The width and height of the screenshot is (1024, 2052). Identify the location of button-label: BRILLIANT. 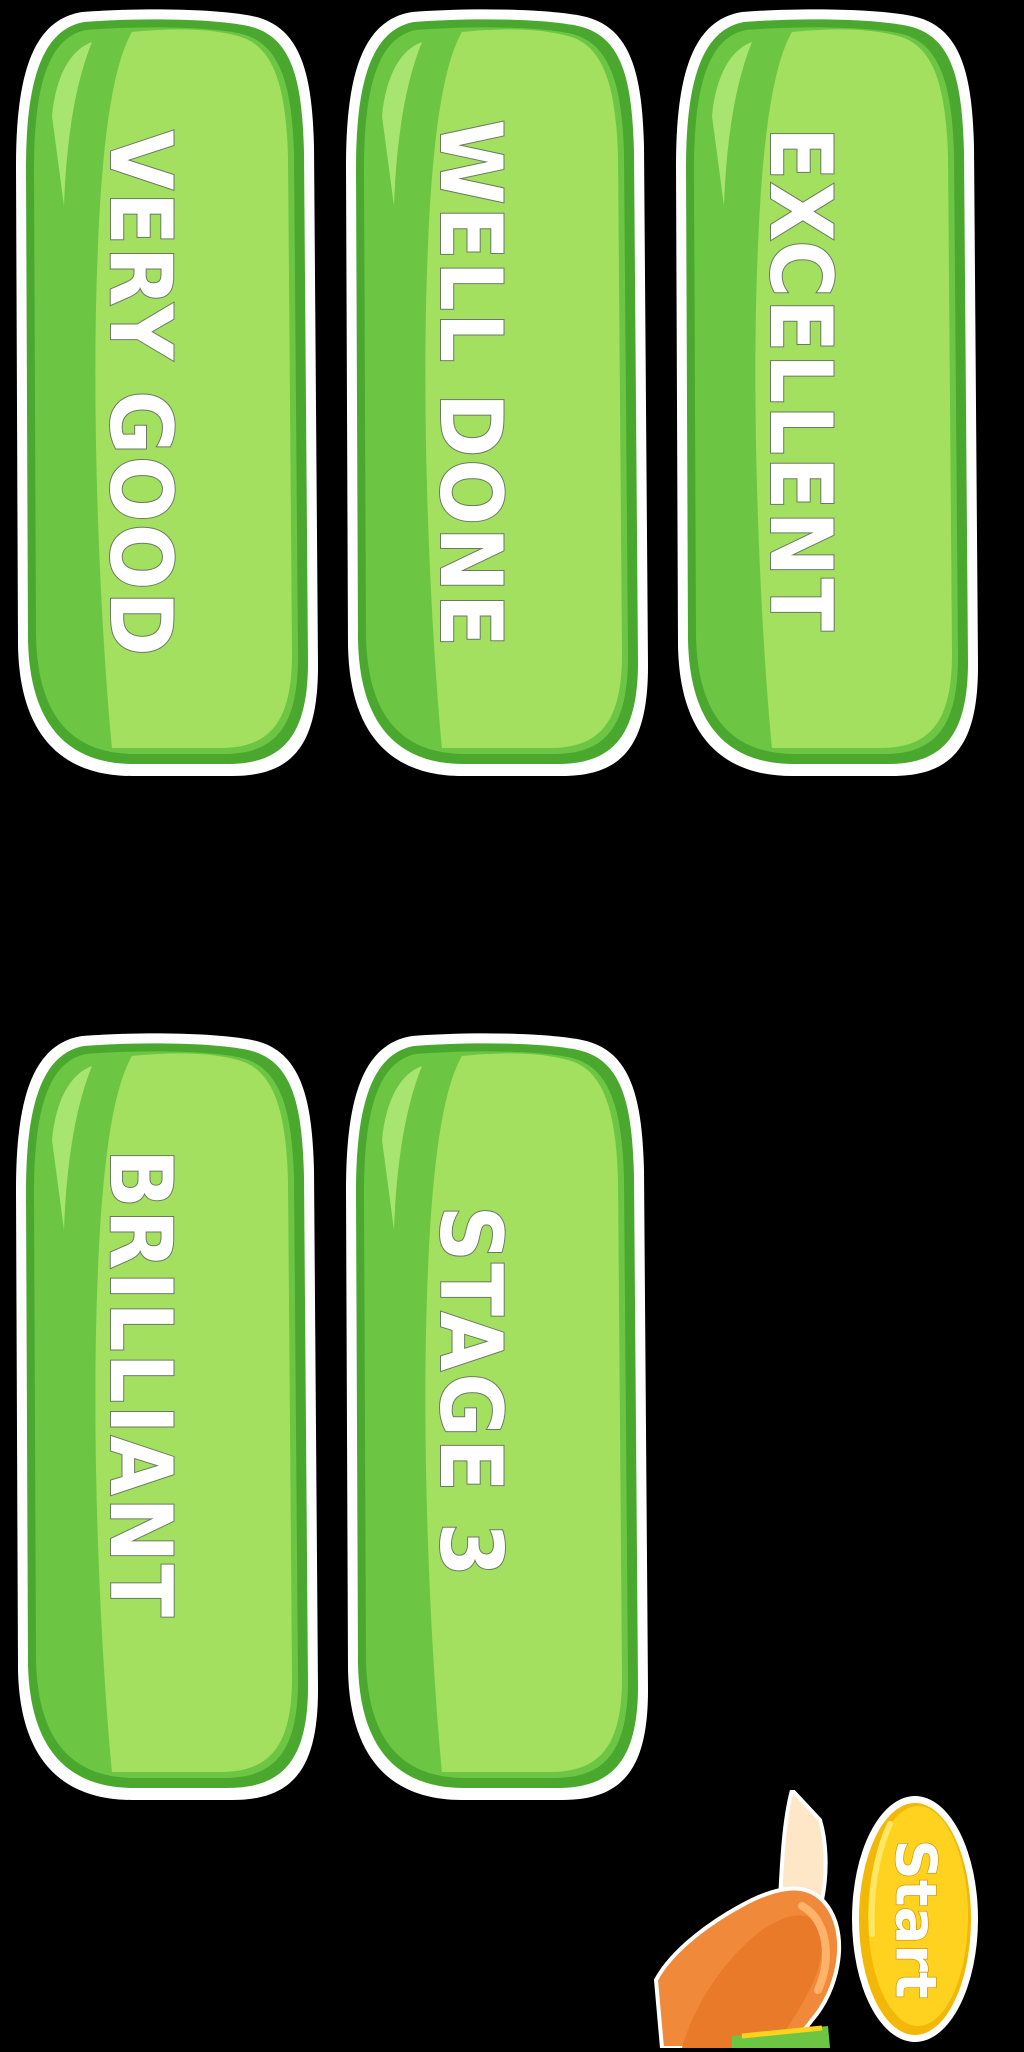
(140, 1384).